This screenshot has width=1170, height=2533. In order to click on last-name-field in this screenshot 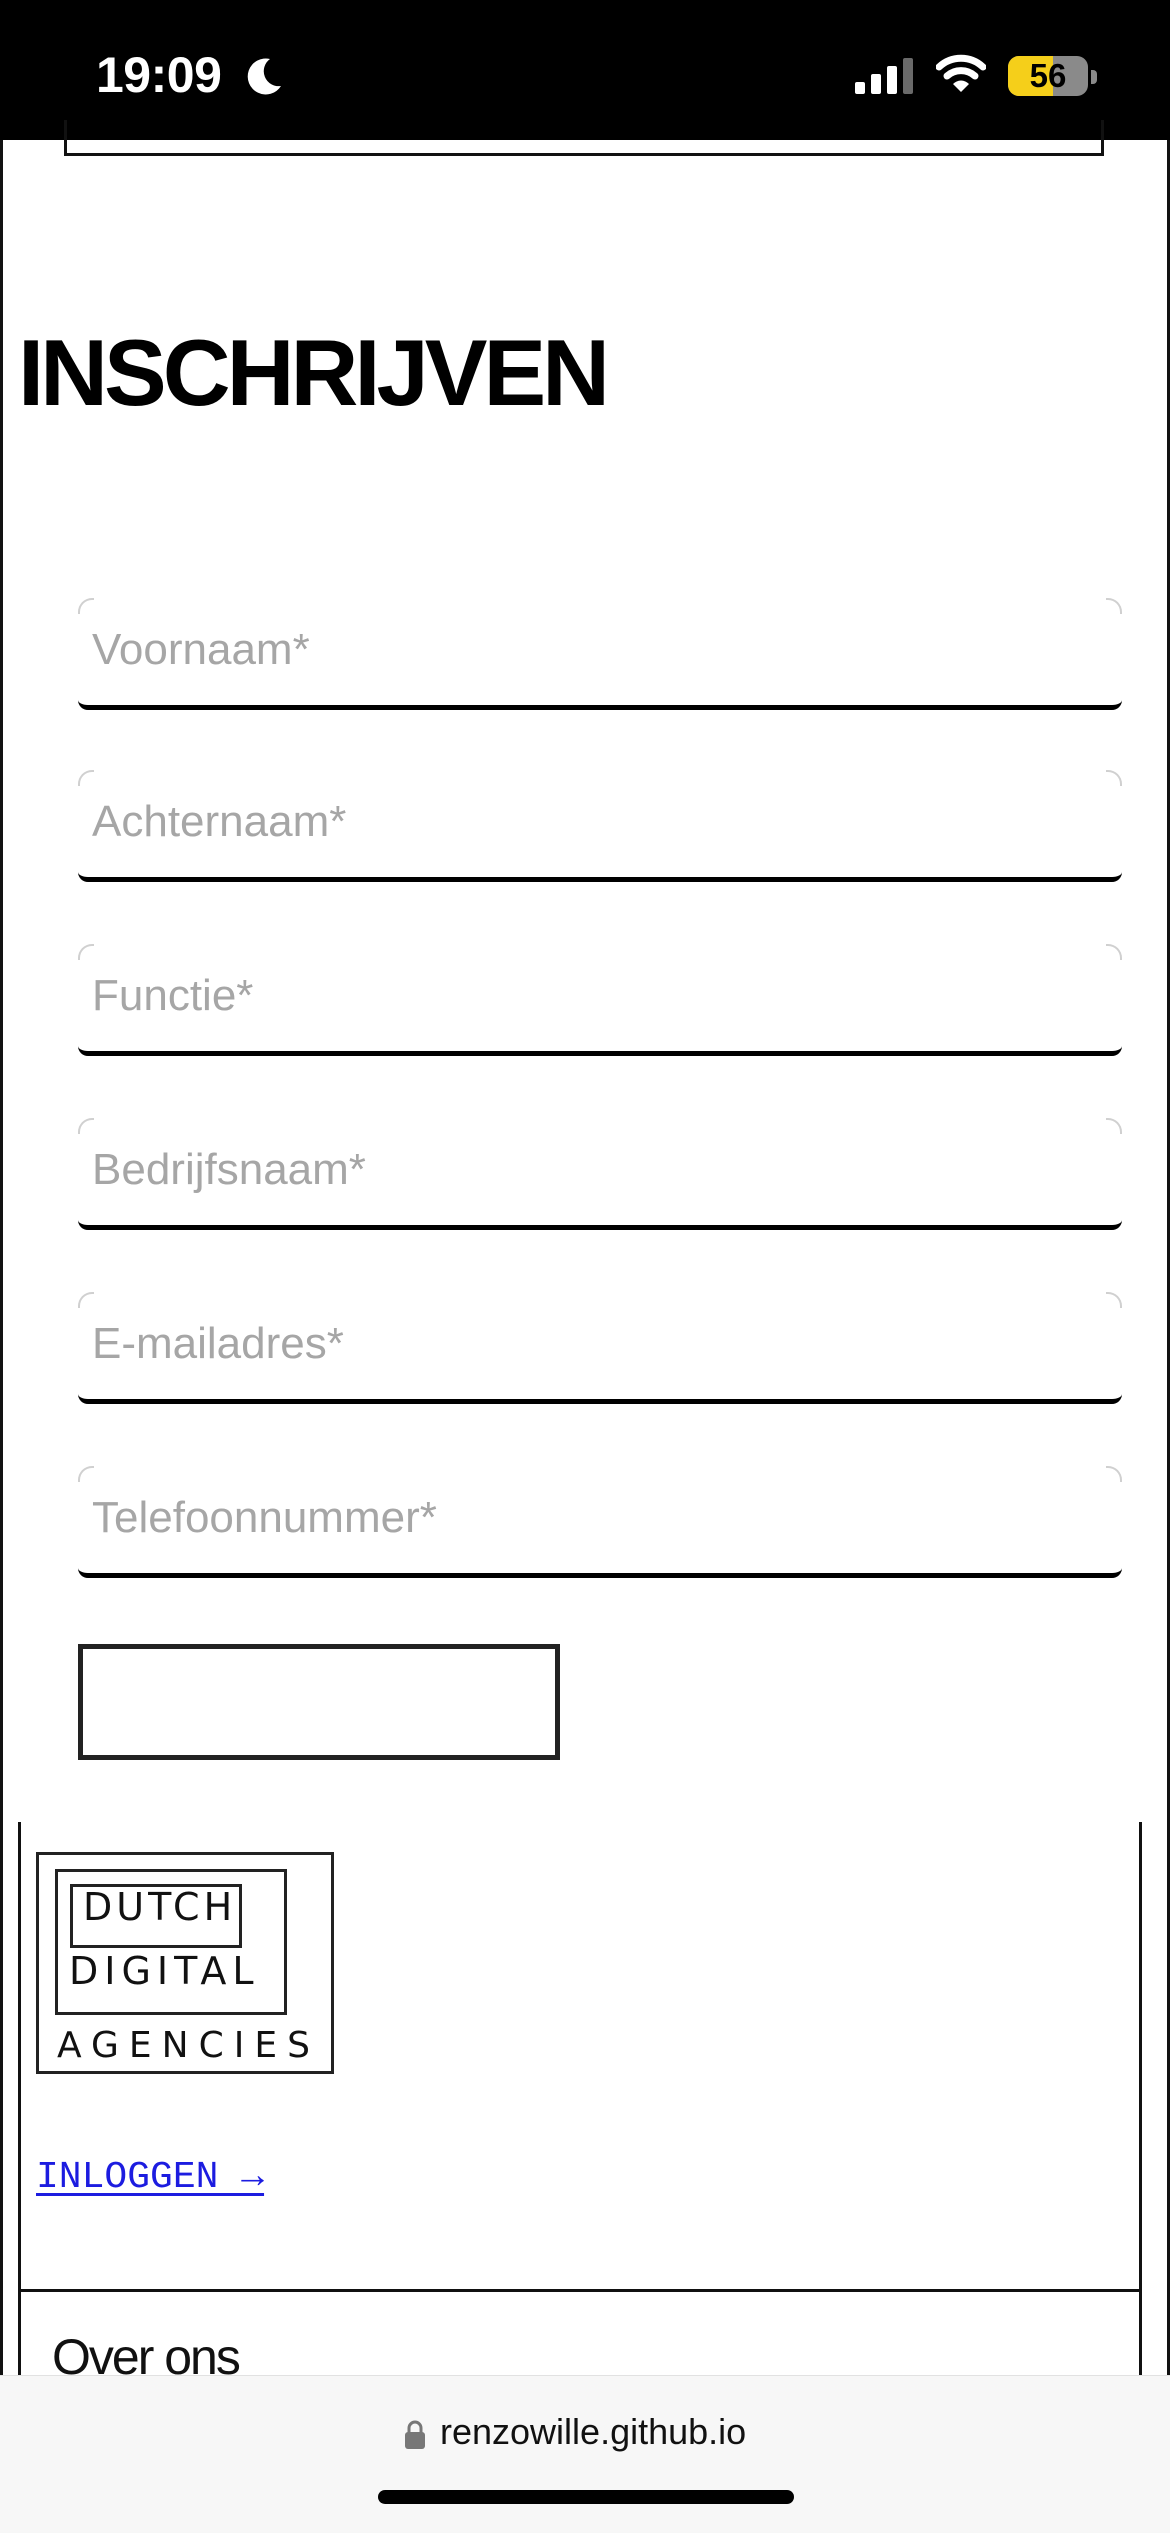, I will do `click(600, 826)`.